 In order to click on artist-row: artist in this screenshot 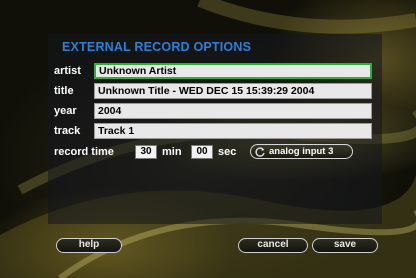, I will do `click(73, 71)`.